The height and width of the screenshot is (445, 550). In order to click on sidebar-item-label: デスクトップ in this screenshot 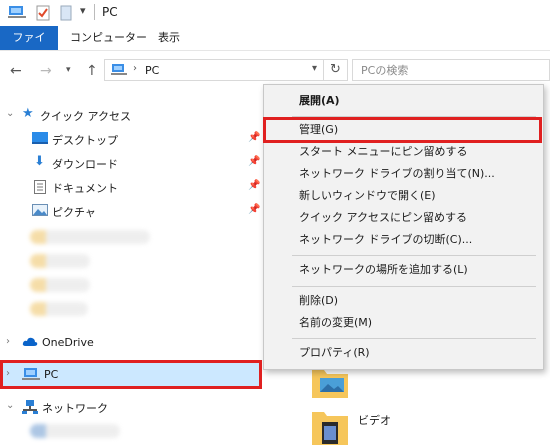, I will do `click(85, 140)`.